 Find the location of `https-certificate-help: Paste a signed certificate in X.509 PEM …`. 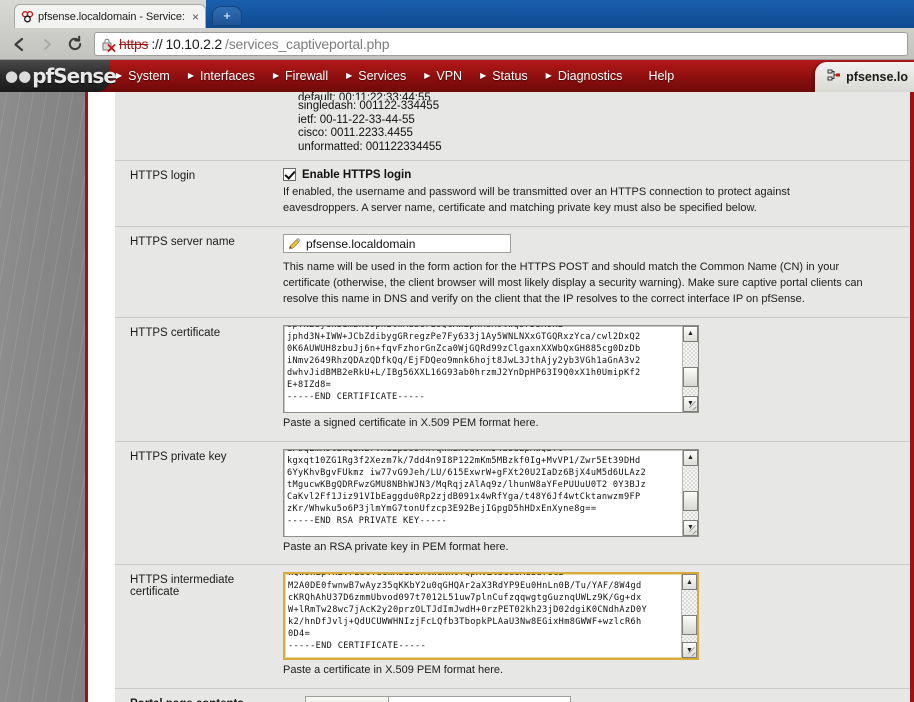

https-certificate-help: Paste a signed certificate in X.509 PEM … is located at coordinates (411, 422).